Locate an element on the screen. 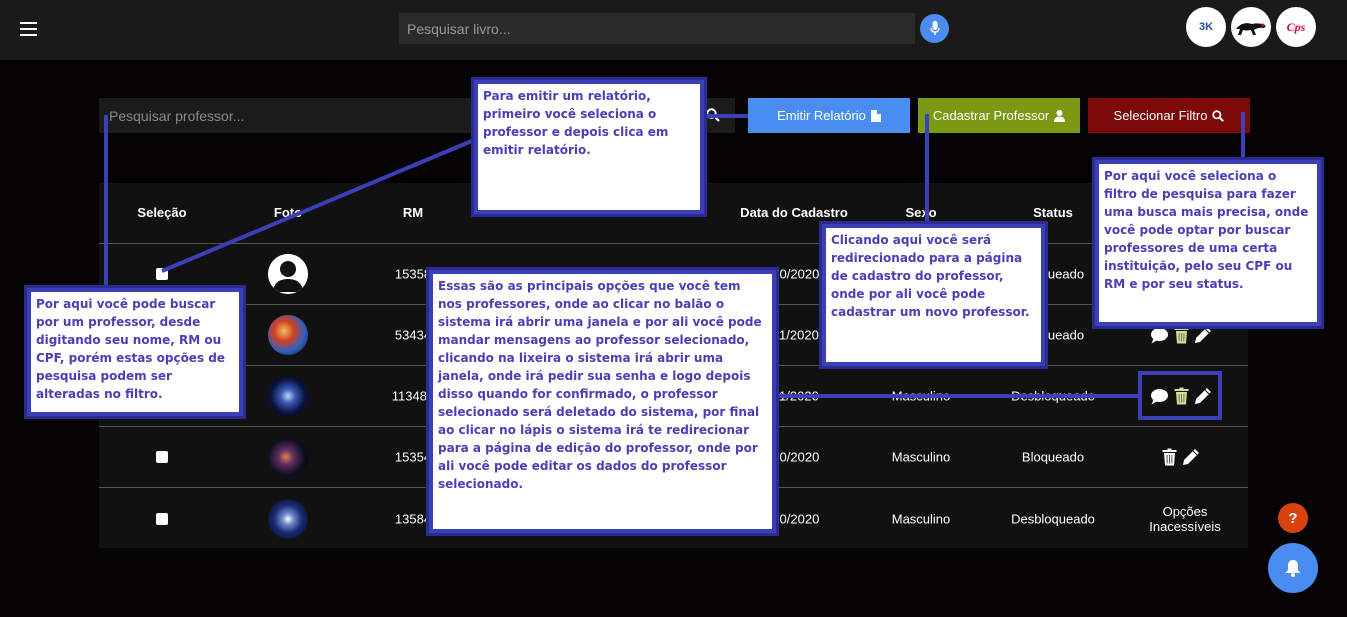 This screenshot has height=617, width=1347. bell-icon is located at coordinates (1293, 568).